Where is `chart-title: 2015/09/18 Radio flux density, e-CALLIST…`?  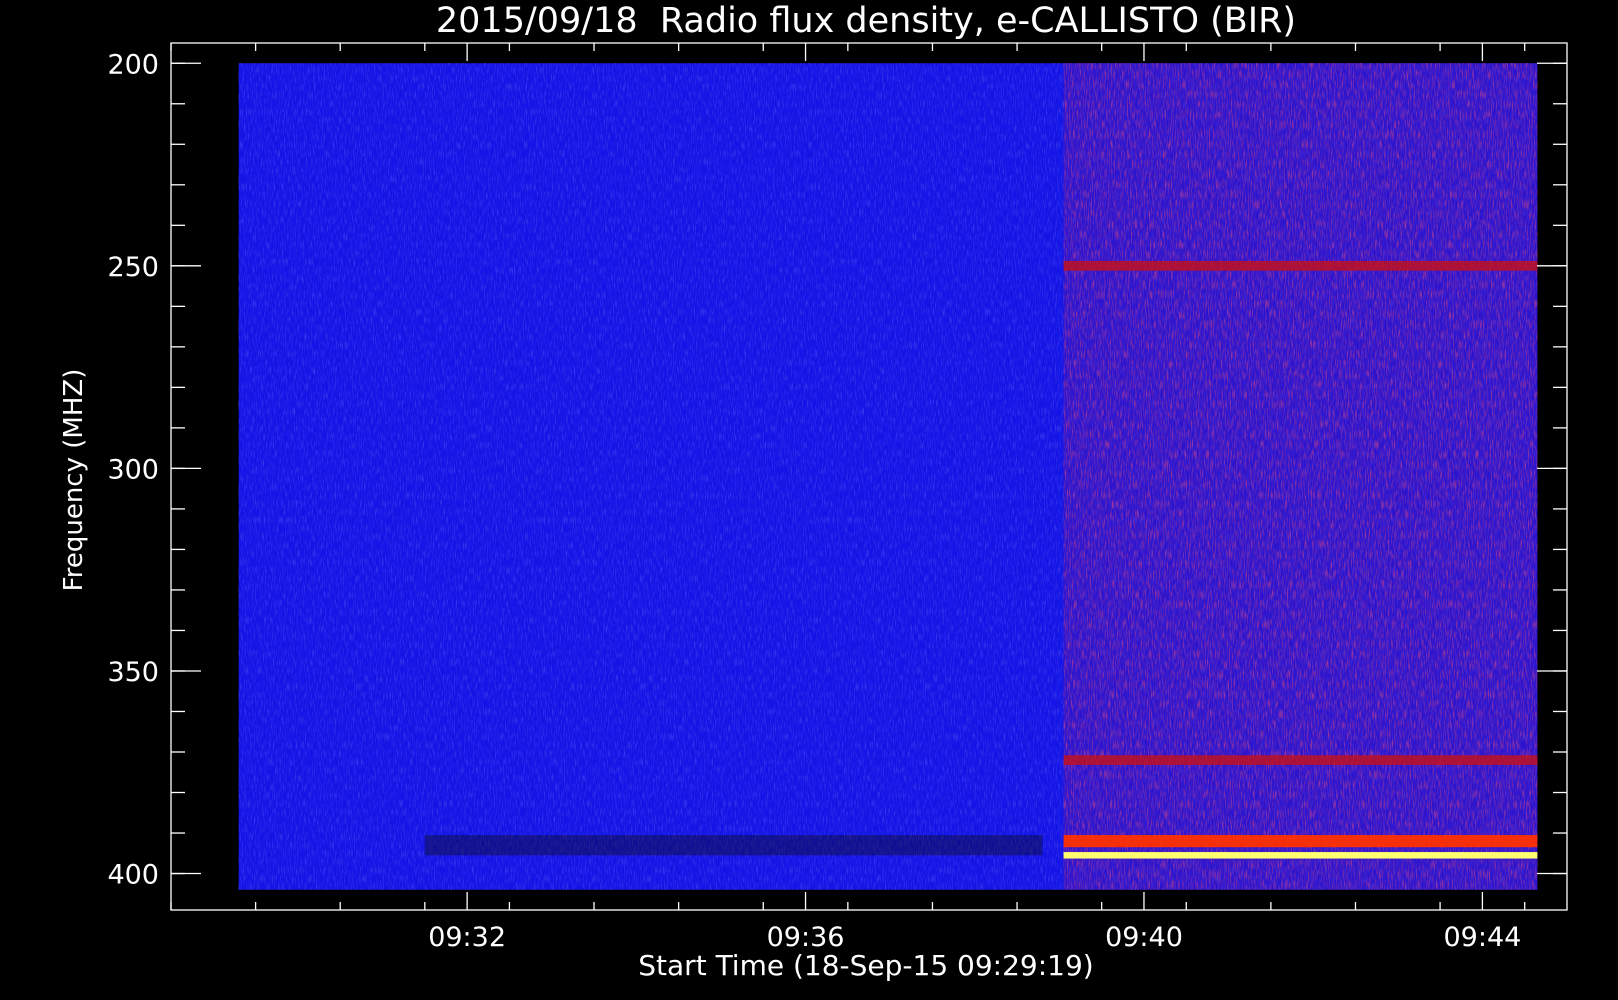
chart-title: 2015/09/18 Radio flux density, e-CALLIST… is located at coordinates (866, 21).